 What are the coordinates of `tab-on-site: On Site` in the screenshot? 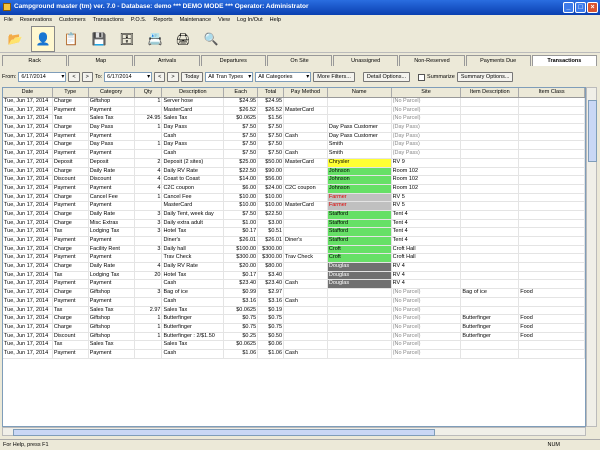 It's located at (299, 60).